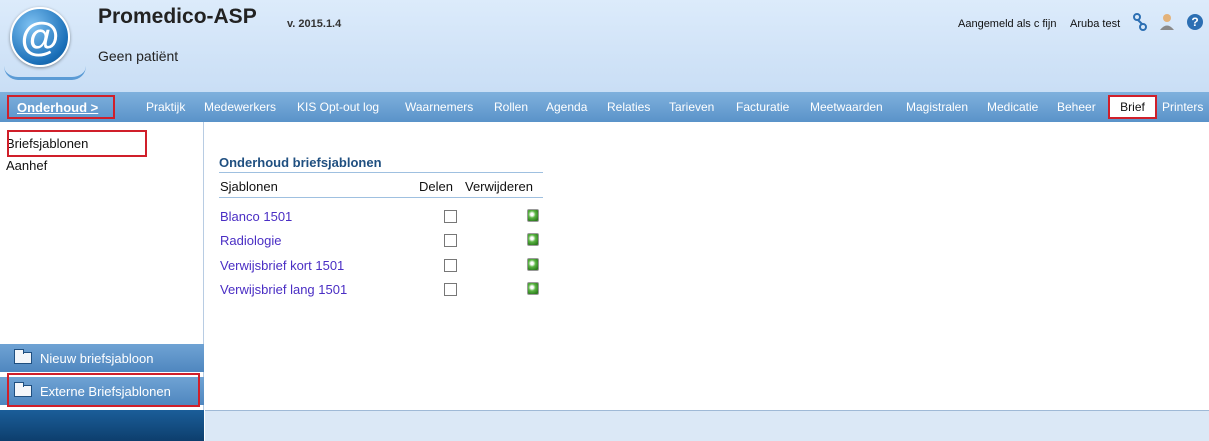 This screenshot has height=441, width=1209. I want to click on promedico-logo-icon: @, so click(40, 37).